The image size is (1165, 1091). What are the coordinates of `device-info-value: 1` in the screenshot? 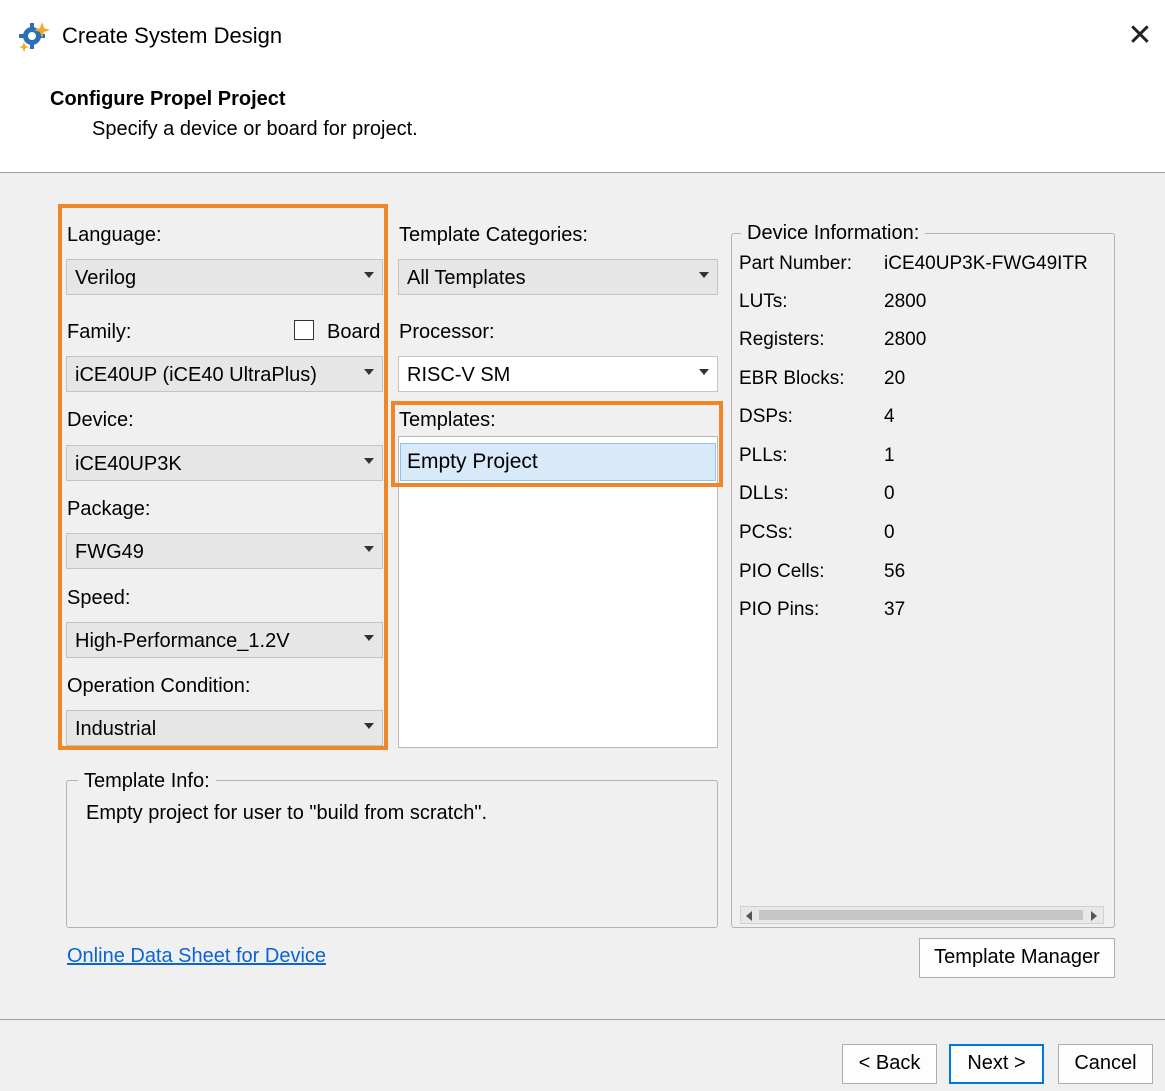 It's located at (889, 455).